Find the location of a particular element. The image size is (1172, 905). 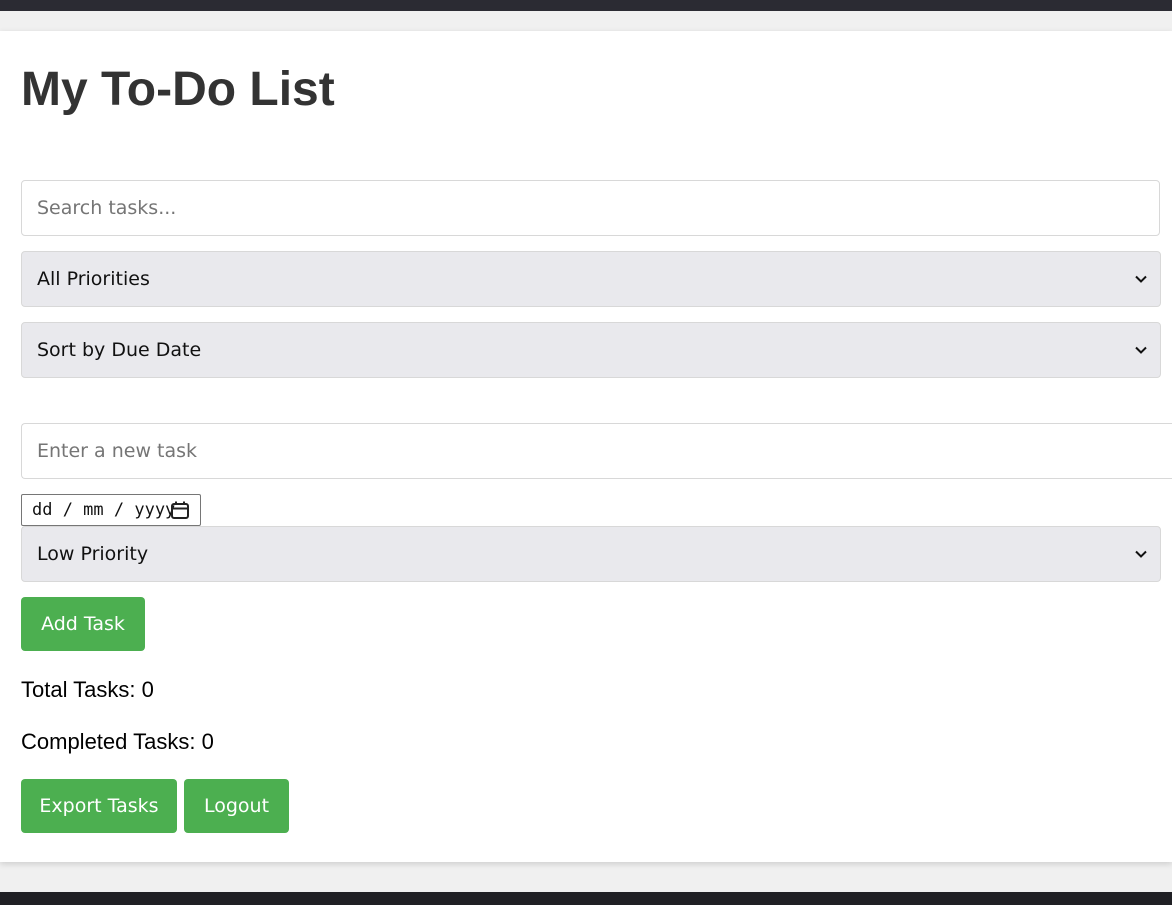

window-top-bar is located at coordinates (586, 5).